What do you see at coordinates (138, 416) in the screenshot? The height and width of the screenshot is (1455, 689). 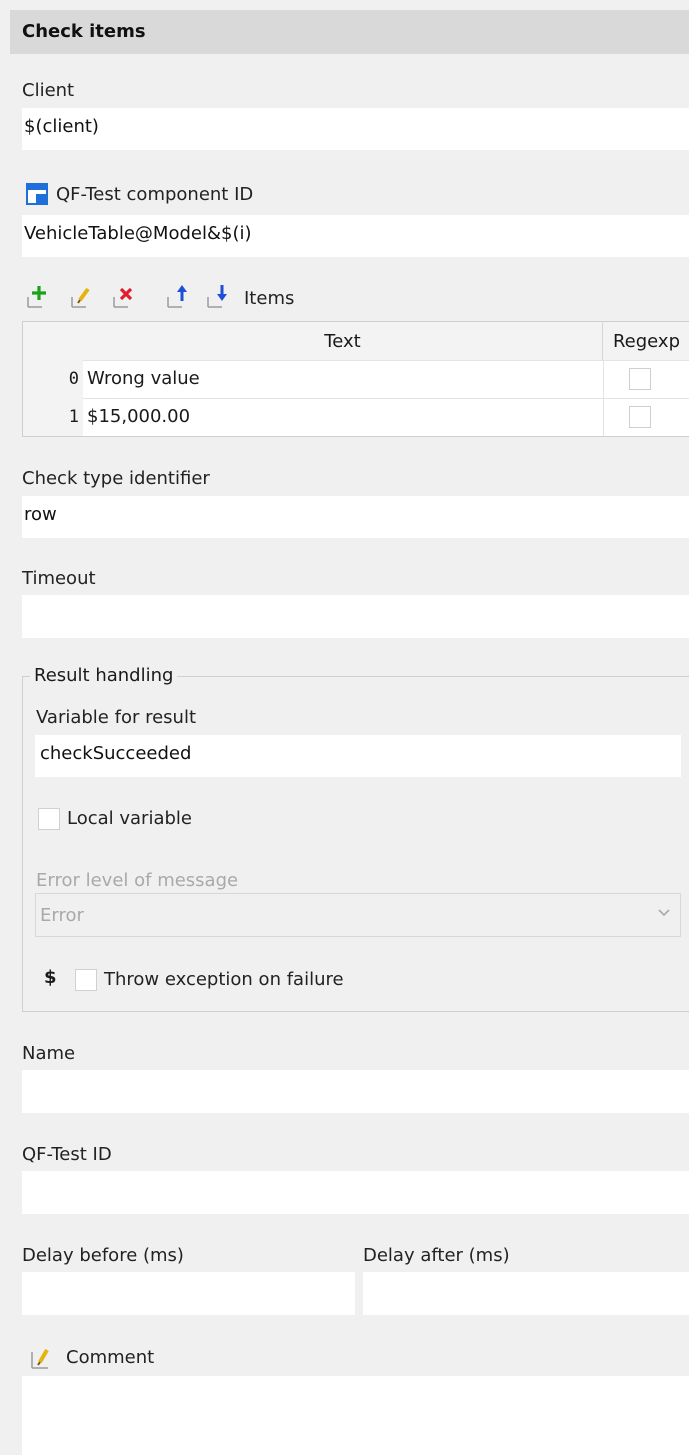 I see `row-text-cell: $15,000.00` at bounding box center [138, 416].